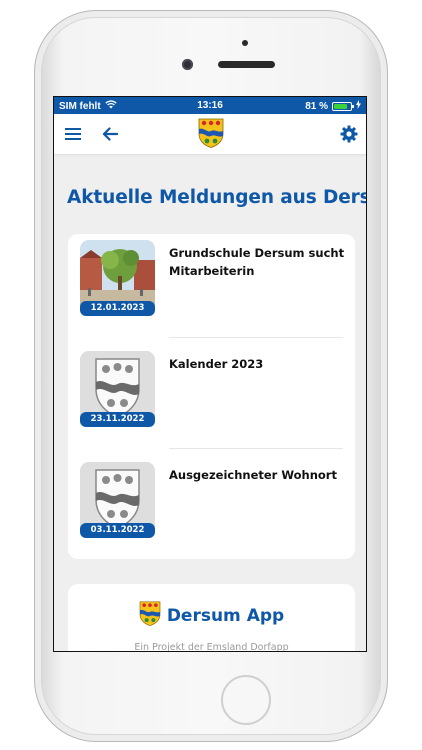 This screenshot has width=422, height=750. What do you see at coordinates (349, 134) in the screenshot?
I see `gear-icon` at bounding box center [349, 134].